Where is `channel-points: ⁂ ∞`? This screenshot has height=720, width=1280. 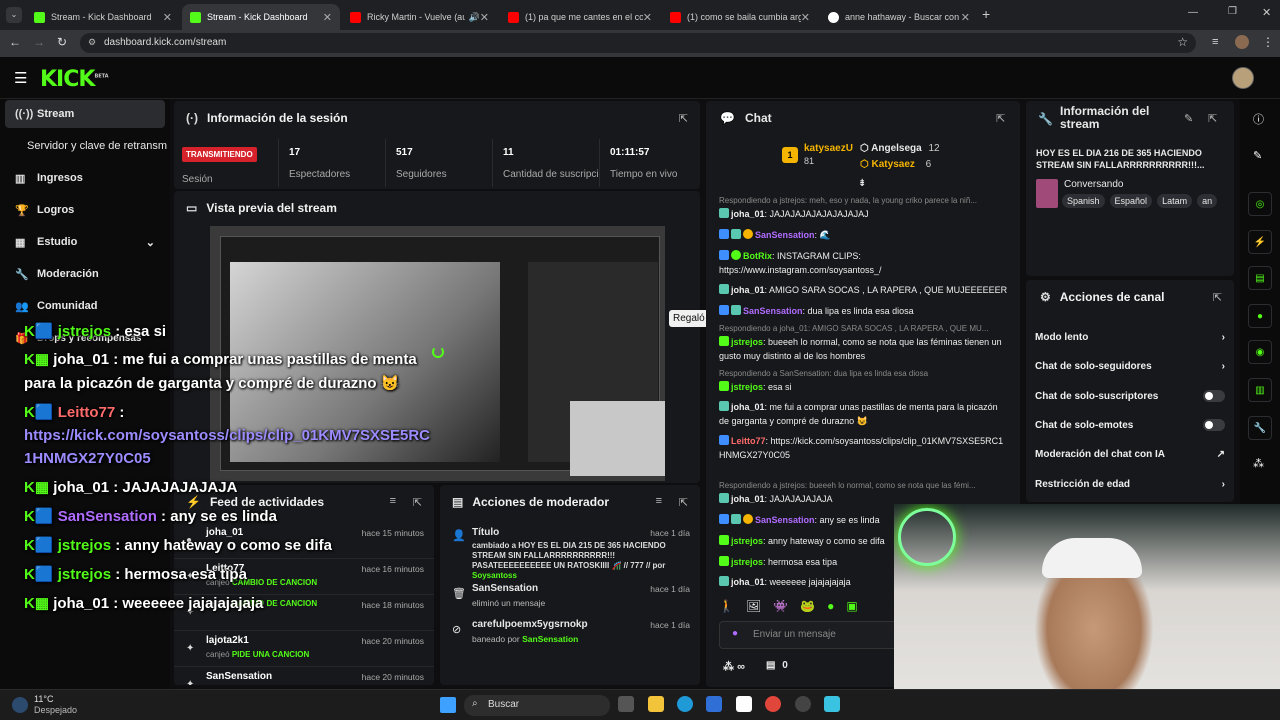 channel-points: ⁂ ∞ is located at coordinates (734, 666).